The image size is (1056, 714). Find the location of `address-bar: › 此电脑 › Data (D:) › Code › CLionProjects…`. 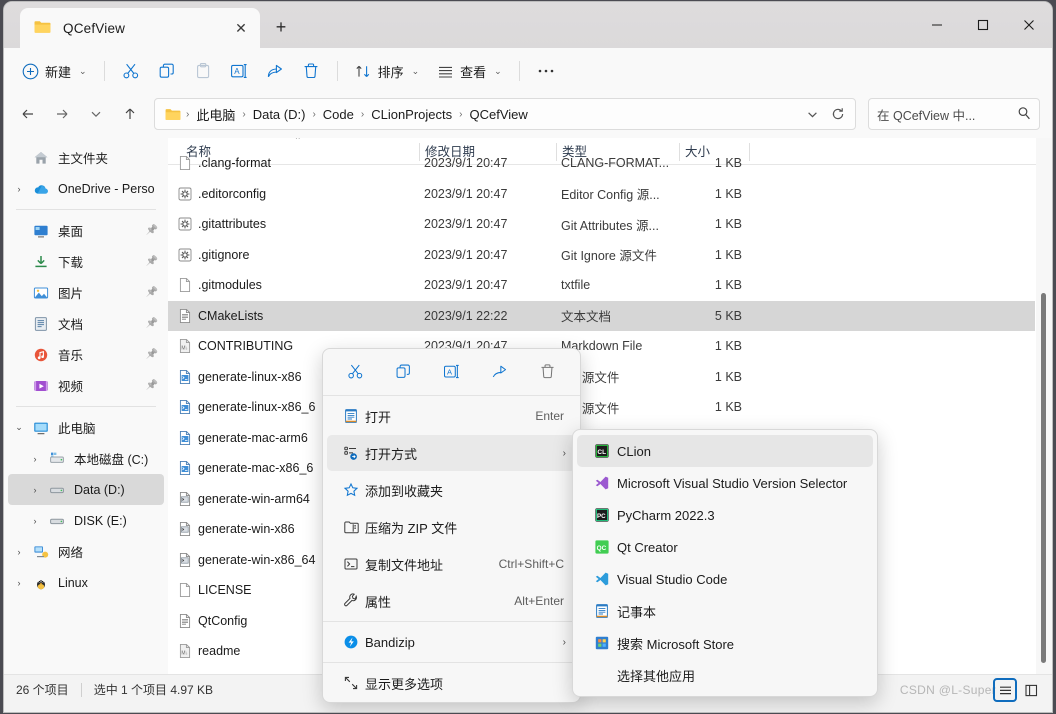

address-bar: › 此电脑 › Data (D:) › Code › CLionProjects… is located at coordinates (505, 114).